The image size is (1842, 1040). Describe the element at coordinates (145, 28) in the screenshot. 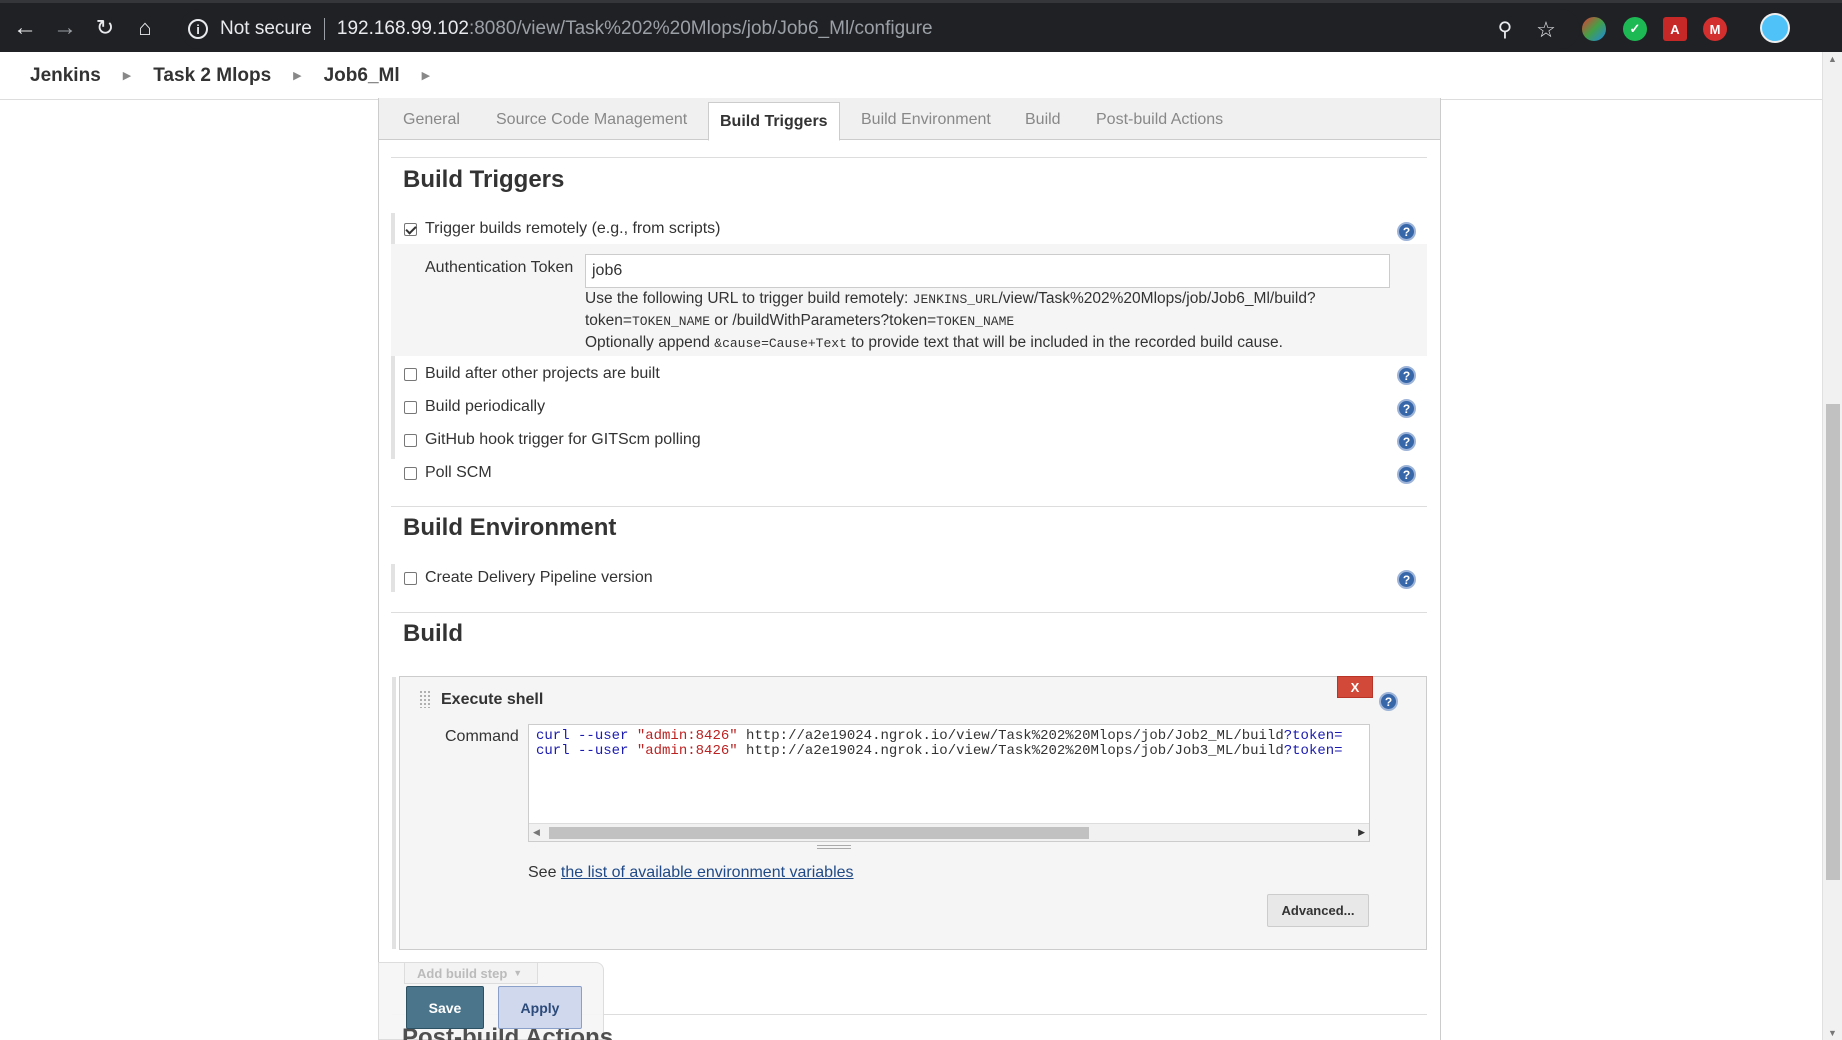

I see `home-icon: ⌂` at that location.